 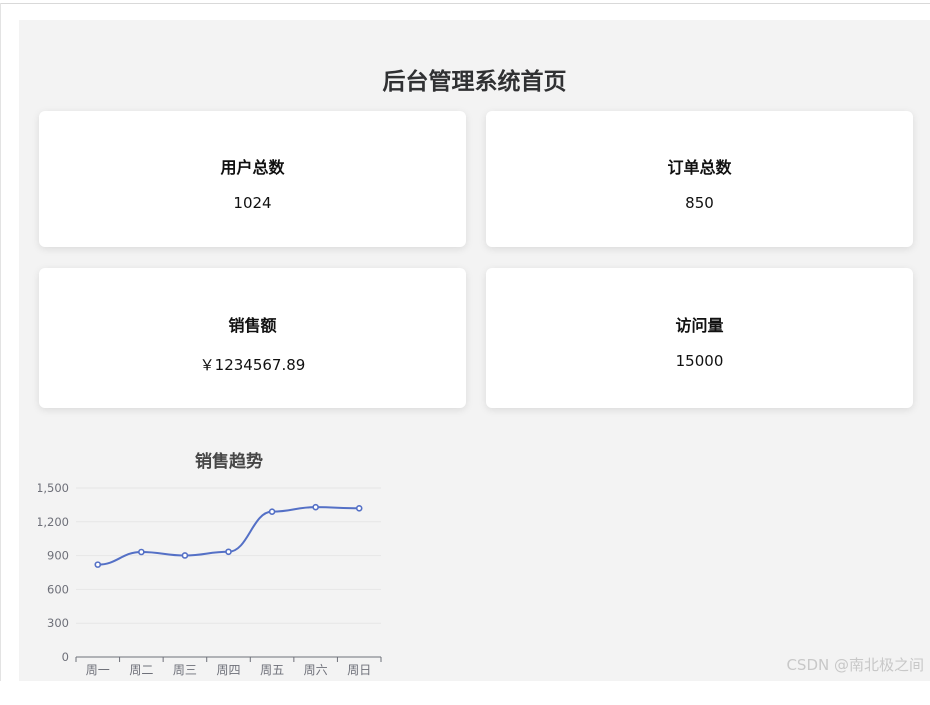 I want to click on stat-card-visits: 访问量 15000, so click(x=699, y=338).